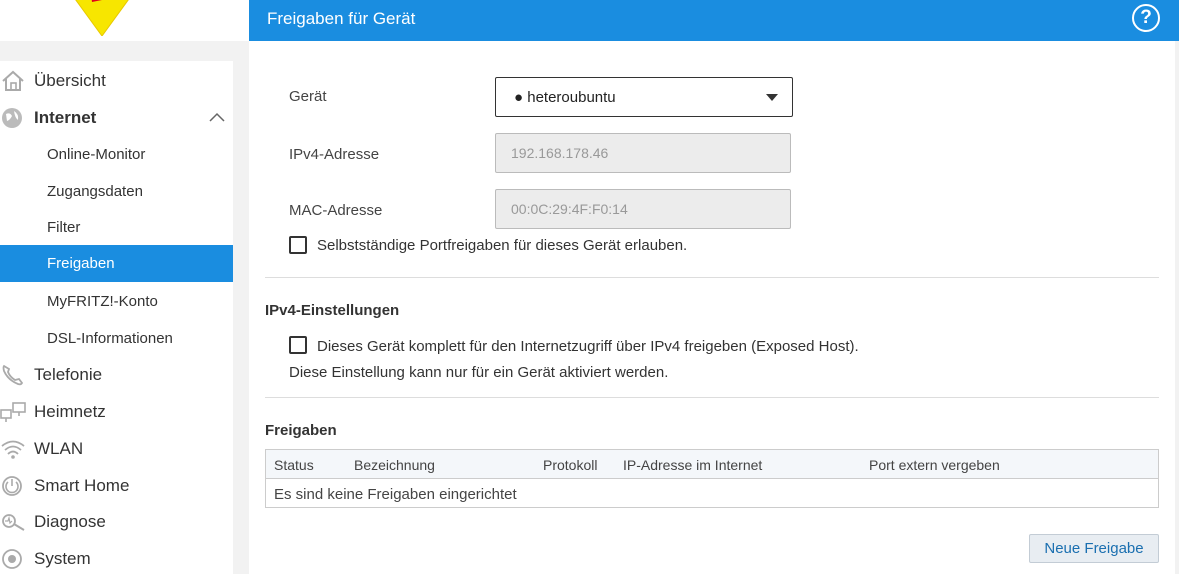  What do you see at coordinates (772, 97) in the screenshot?
I see `caret-down-icon` at bounding box center [772, 97].